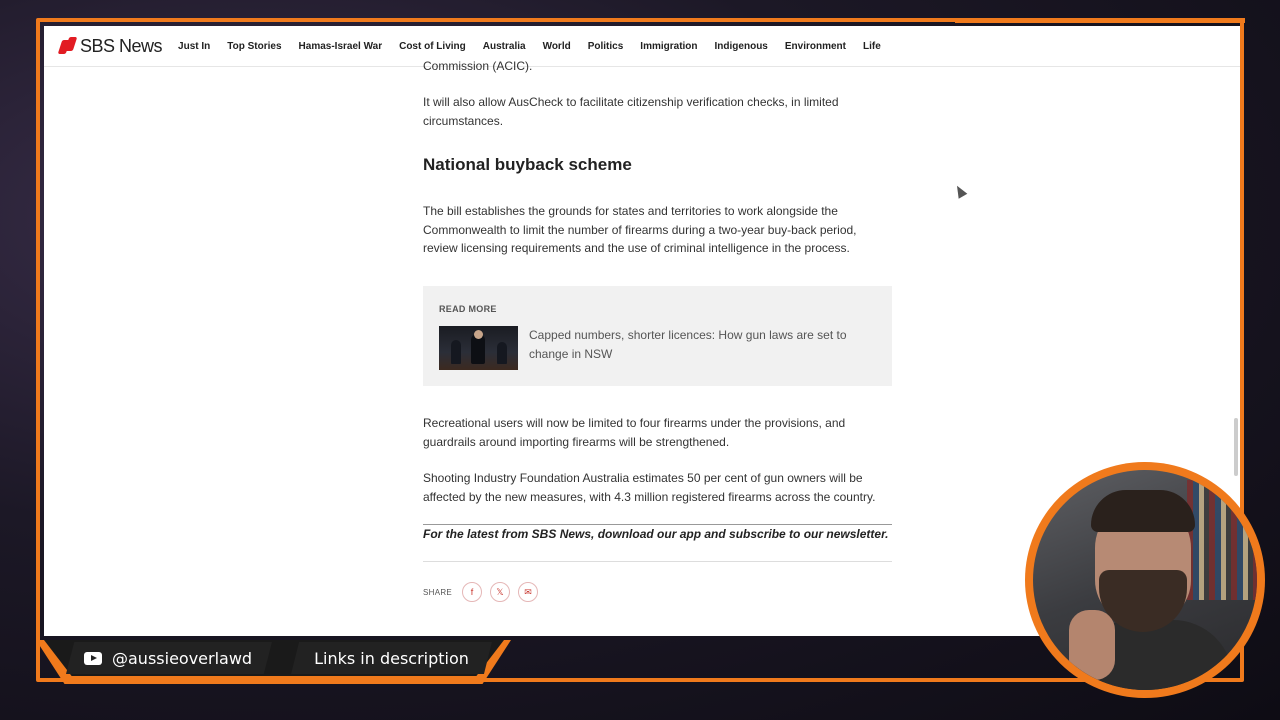 This screenshot has height=720, width=1280. Describe the element at coordinates (960, 191) in the screenshot. I see `mouse-cursor-icon` at that location.